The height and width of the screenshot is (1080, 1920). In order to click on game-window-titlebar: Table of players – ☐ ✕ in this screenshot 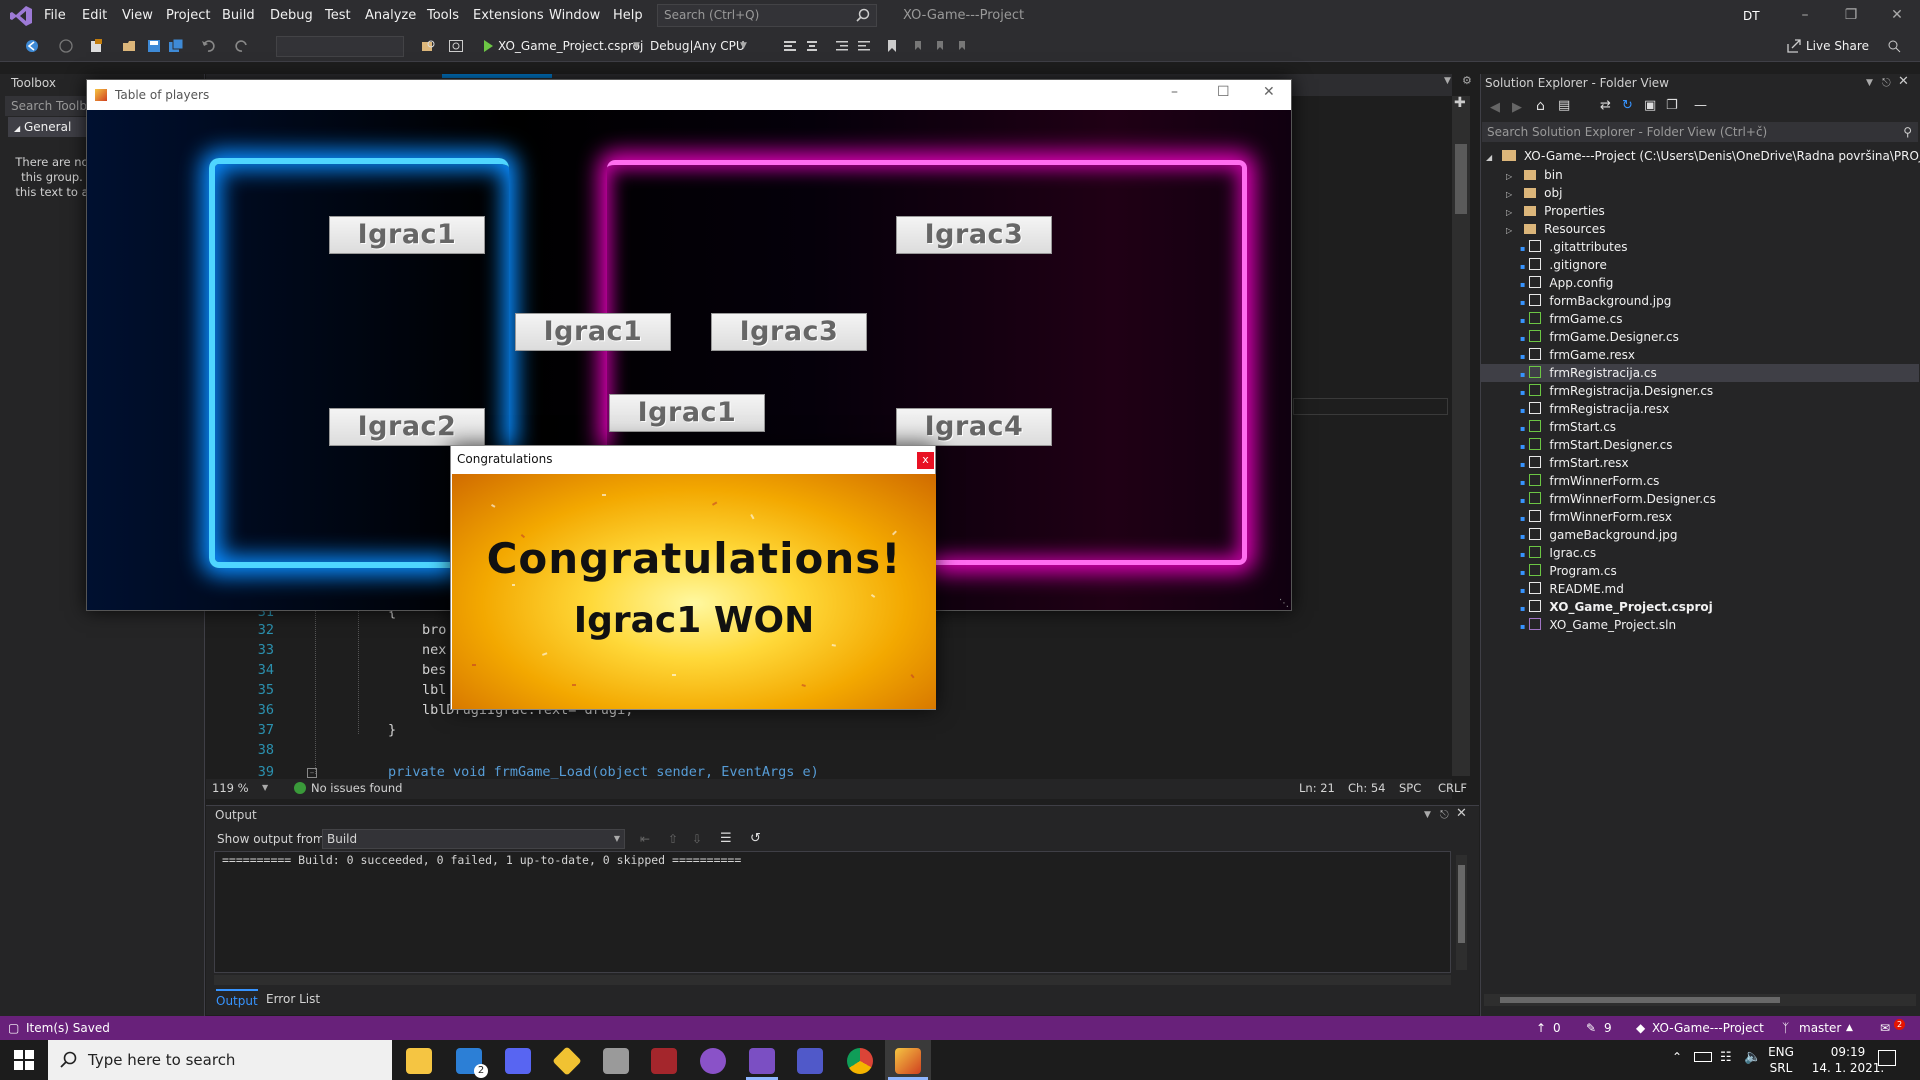, I will do `click(689, 95)`.